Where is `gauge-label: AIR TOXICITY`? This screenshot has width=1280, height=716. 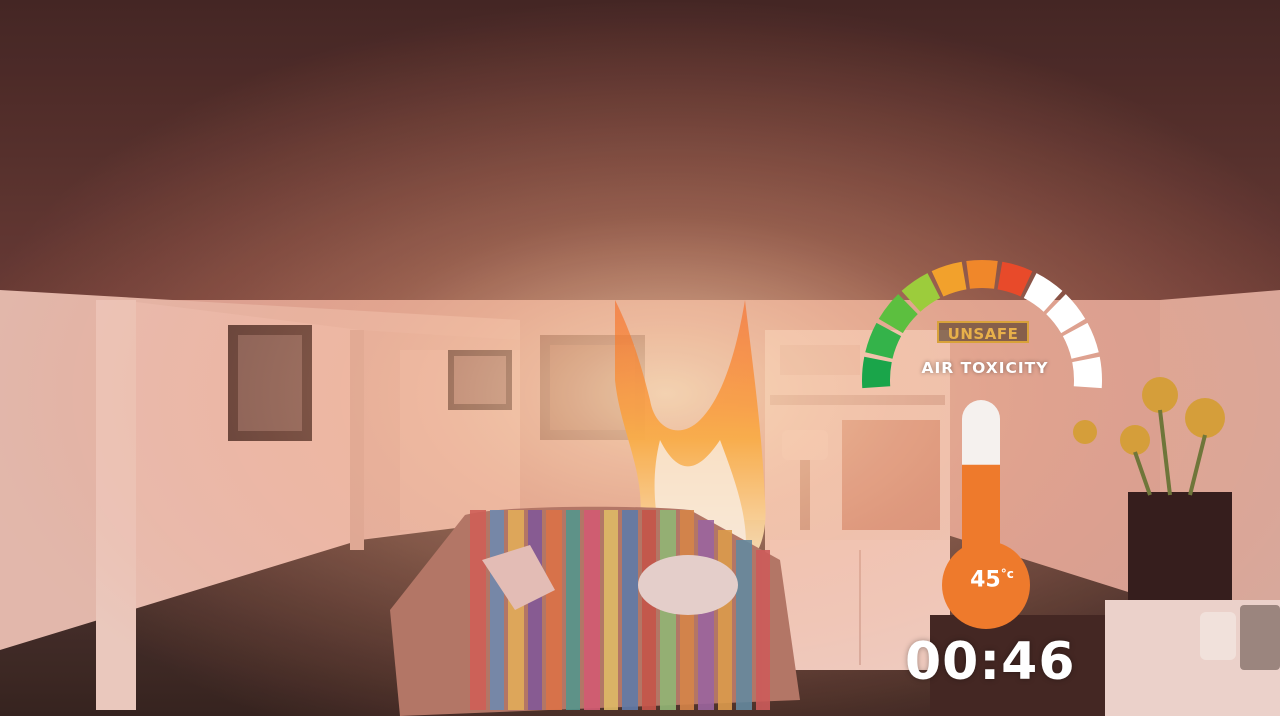 gauge-label: AIR TOXICITY is located at coordinates (985, 368).